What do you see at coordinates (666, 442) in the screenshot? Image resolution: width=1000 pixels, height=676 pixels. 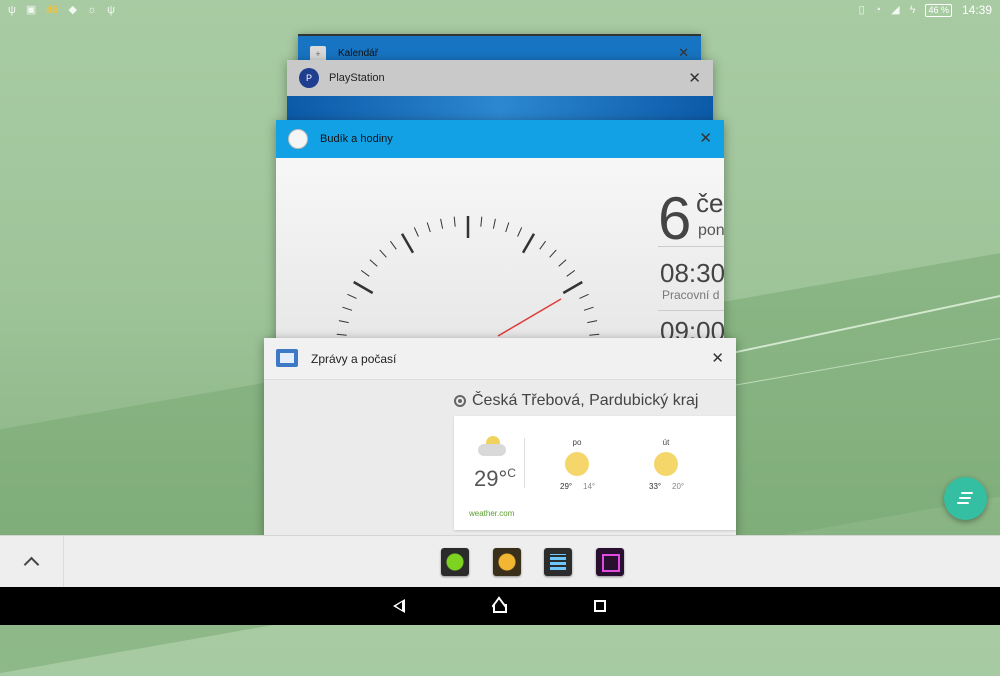 I see `forecast-day: út` at bounding box center [666, 442].